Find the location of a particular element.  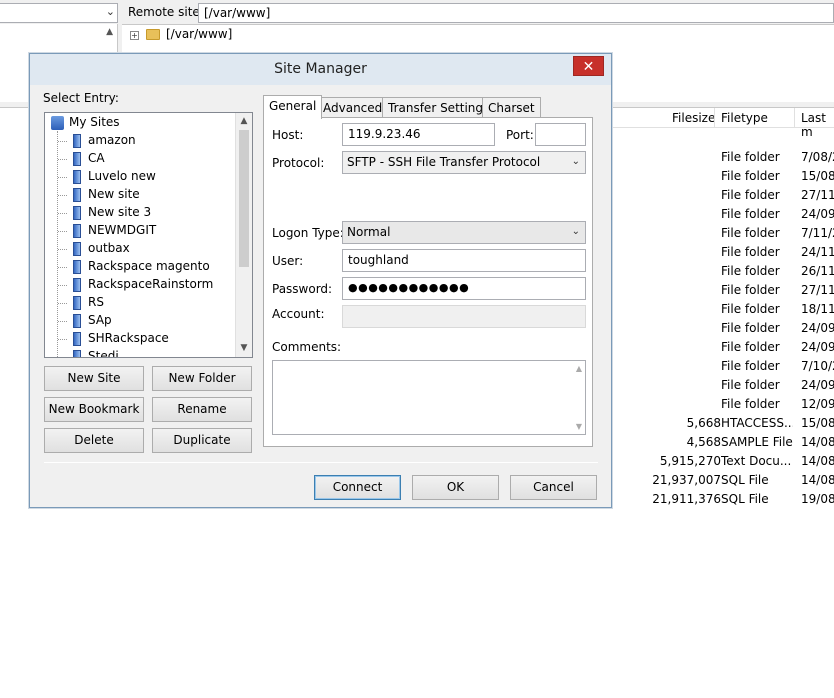

file-date: 15/08/ is located at coordinates (817, 176).